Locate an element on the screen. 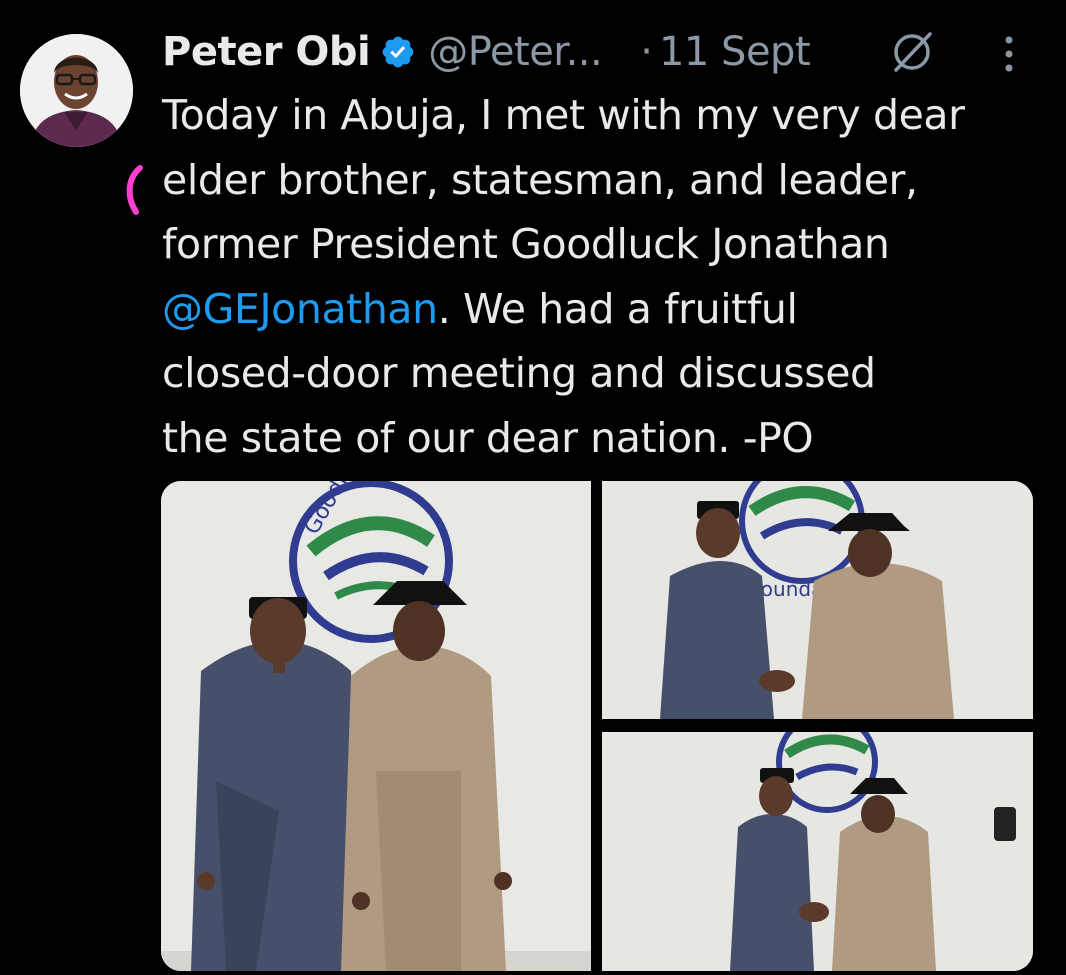 This screenshot has width=1066, height=975. tweet-date: 11 Sept is located at coordinates (735, 52).